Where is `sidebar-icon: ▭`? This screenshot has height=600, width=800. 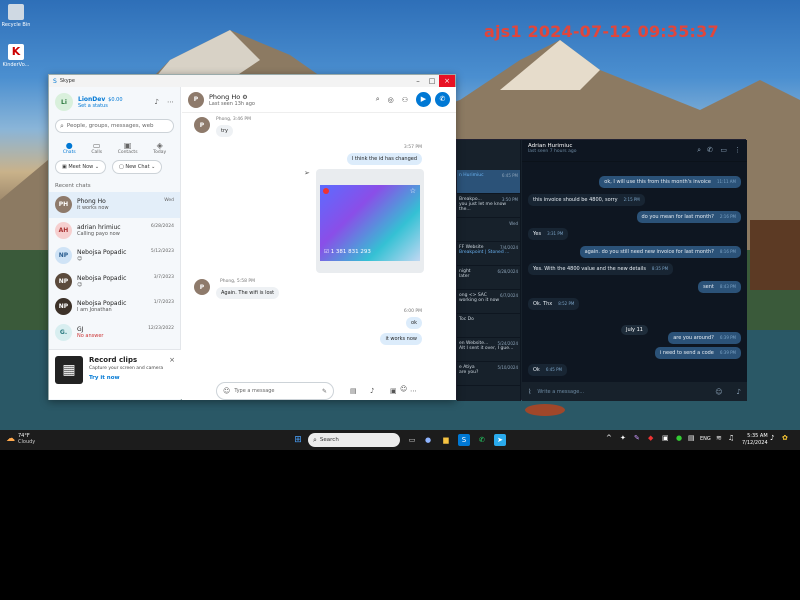 sidebar-icon: ▭ is located at coordinates (723, 150).